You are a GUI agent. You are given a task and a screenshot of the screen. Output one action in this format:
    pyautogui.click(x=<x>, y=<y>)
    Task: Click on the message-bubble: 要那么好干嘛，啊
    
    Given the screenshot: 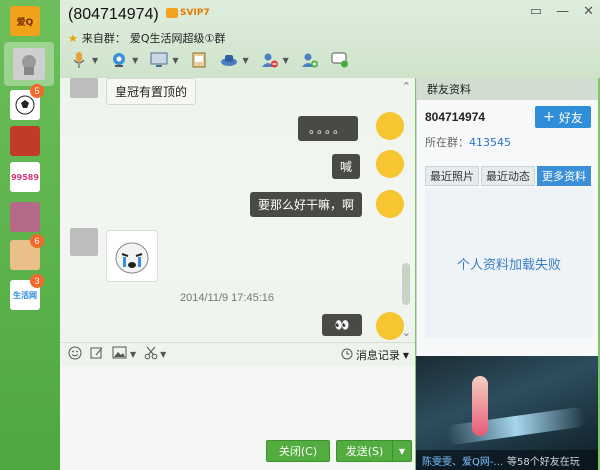 What is the action you would take?
    pyautogui.click(x=306, y=204)
    